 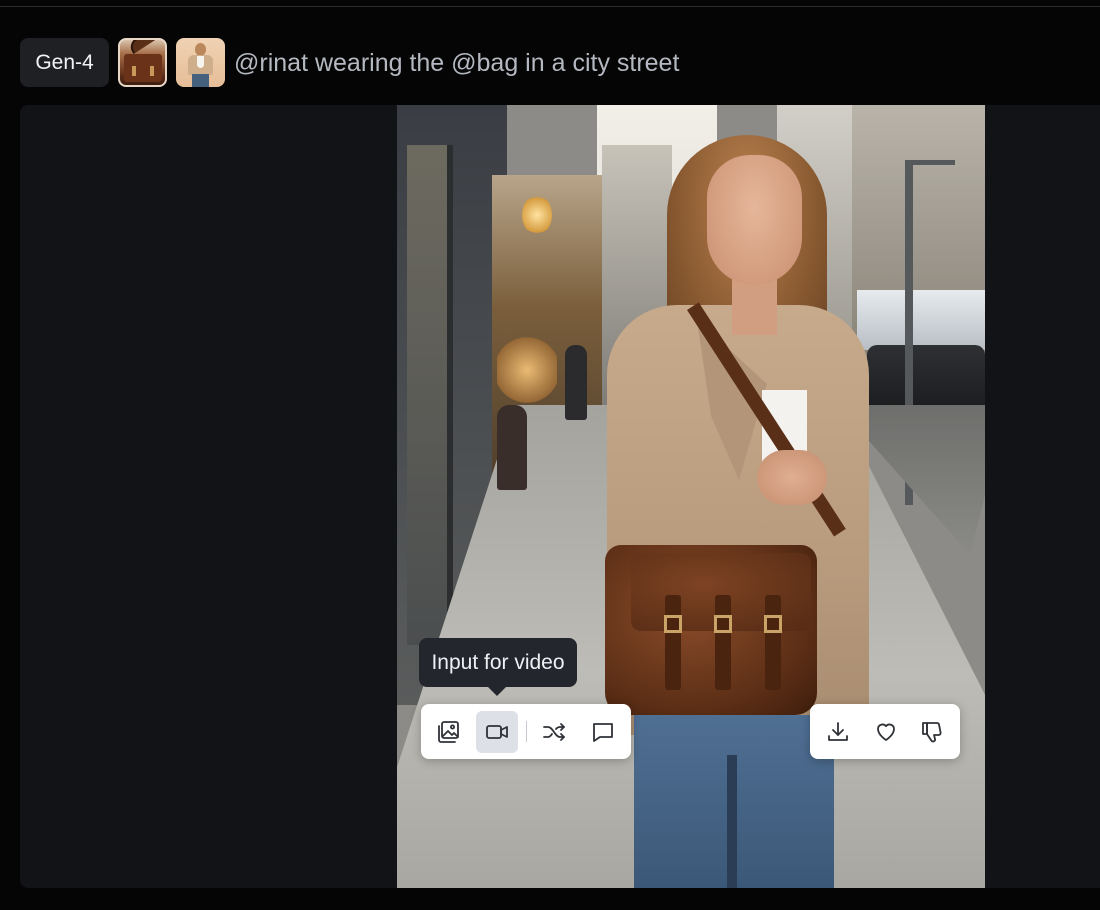 I want to click on person-reference-thumbnail, so click(x=200, y=62).